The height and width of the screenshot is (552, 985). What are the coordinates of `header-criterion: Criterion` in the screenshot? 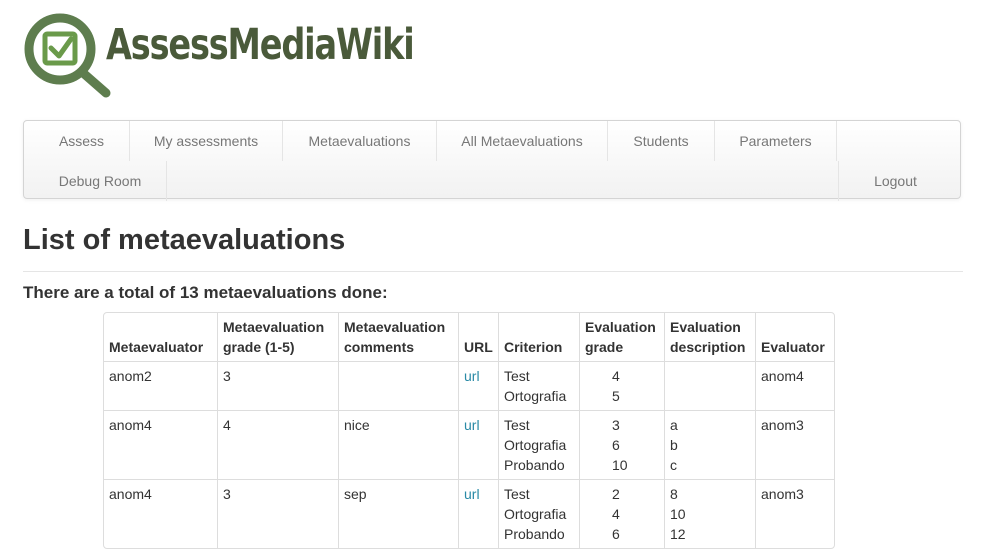 It's located at (538, 337).